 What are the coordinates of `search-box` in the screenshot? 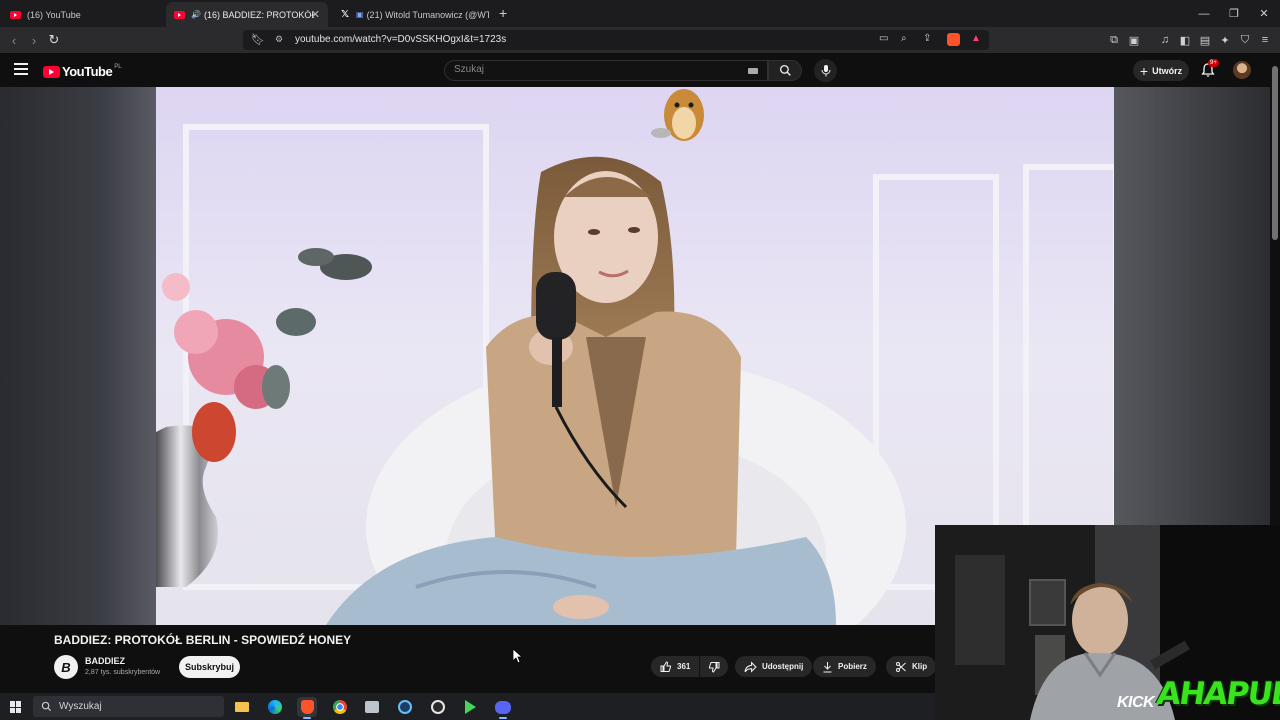 It's located at (606, 70).